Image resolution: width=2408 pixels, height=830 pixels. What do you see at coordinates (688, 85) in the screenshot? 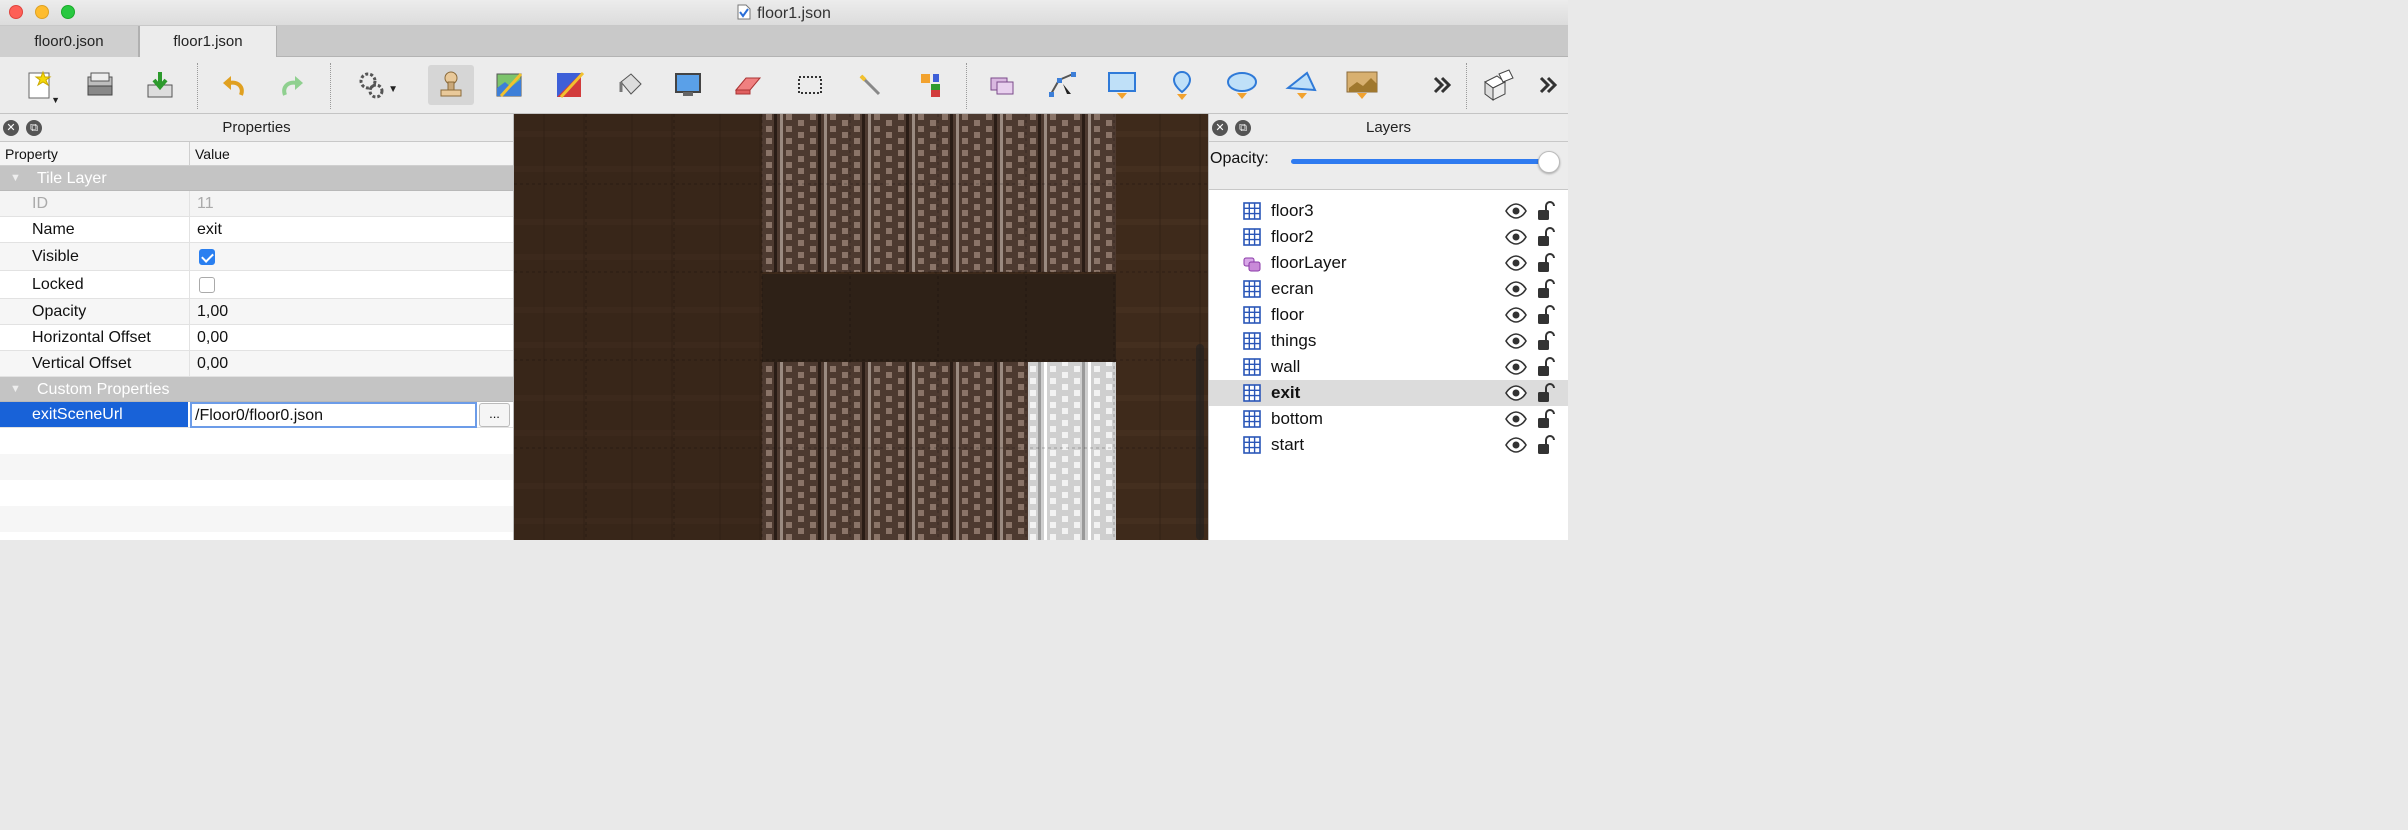
I see `shape-fill-icon` at bounding box center [688, 85].